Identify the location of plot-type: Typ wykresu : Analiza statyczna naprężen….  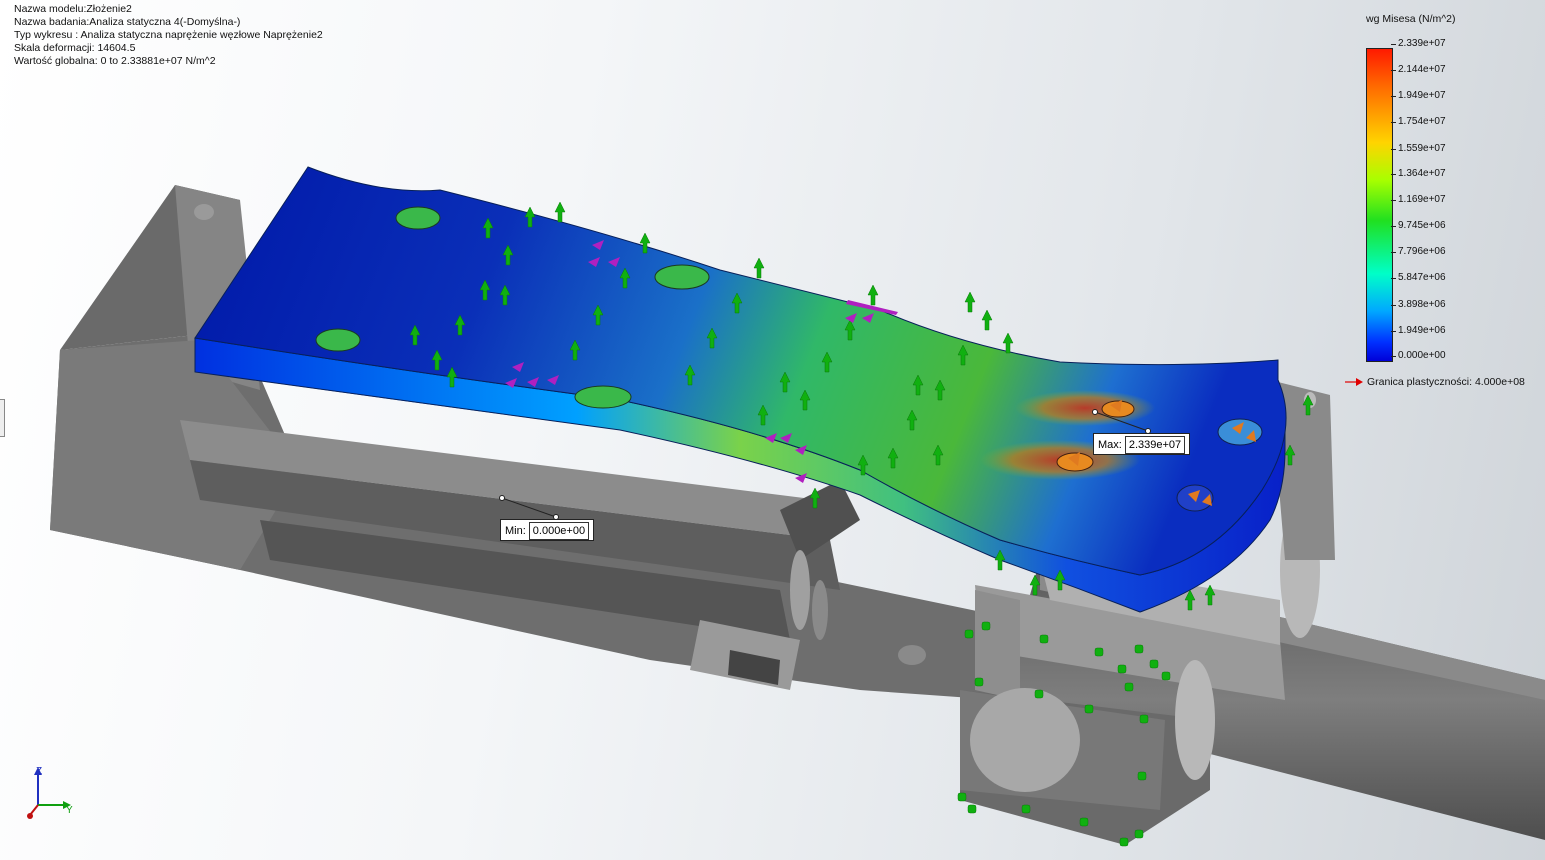
(168, 35).